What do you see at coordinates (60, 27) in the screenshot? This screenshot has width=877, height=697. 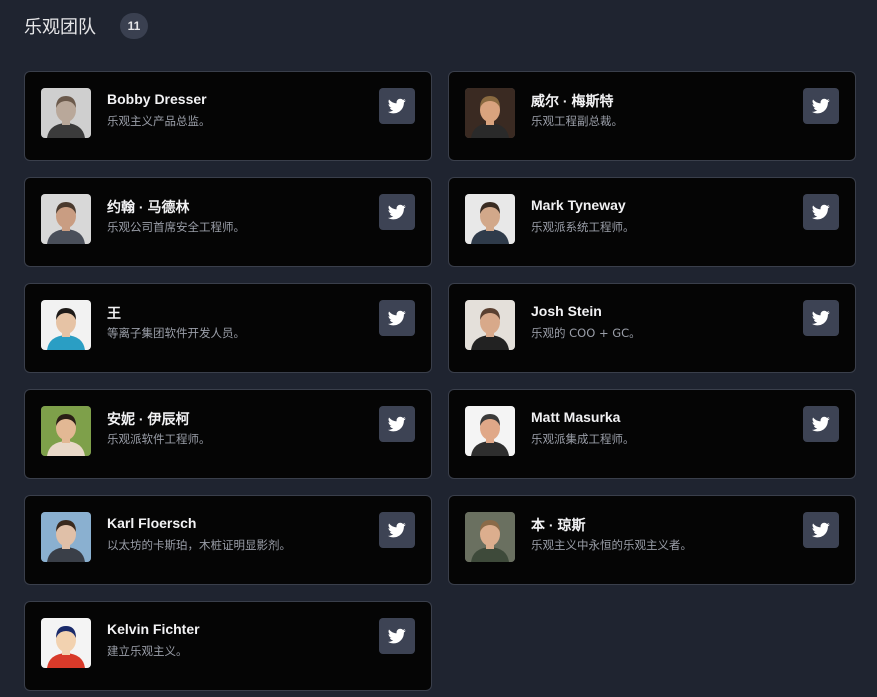 I see `page-title: 乐观团队` at bounding box center [60, 27].